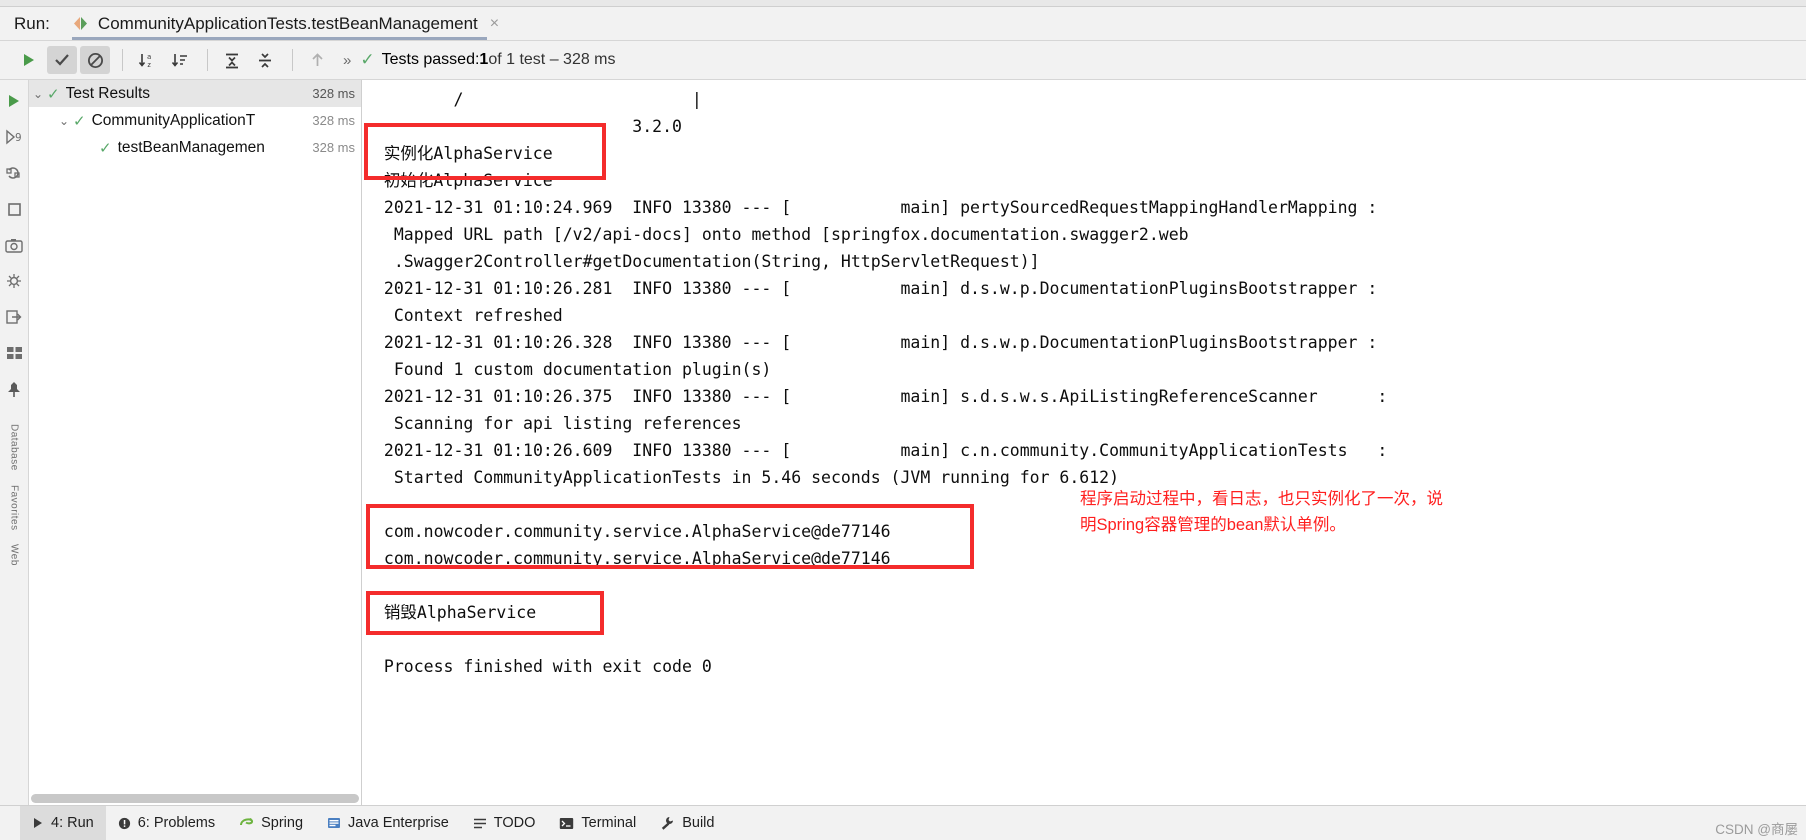 The height and width of the screenshot is (840, 1806). What do you see at coordinates (72, 823) in the screenshot?
I see `status-item-label: 4: Run` at bounding box center [72, 823].